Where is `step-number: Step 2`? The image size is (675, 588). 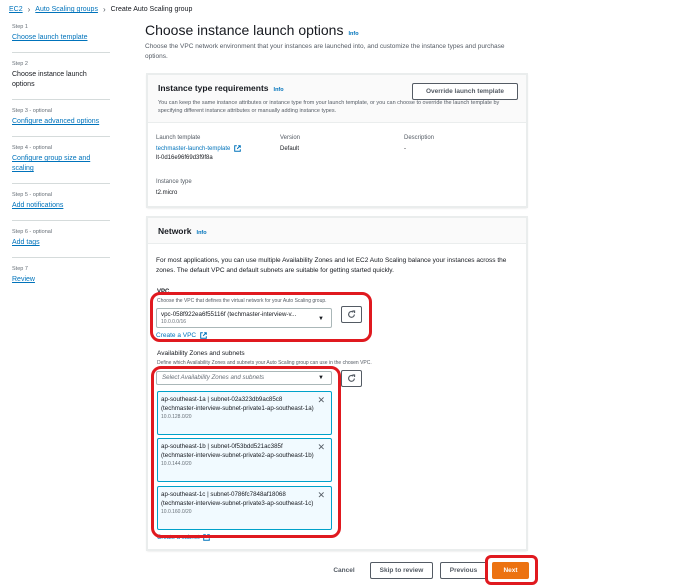
step-number: Step 2 is located at coordinates (20, 64).